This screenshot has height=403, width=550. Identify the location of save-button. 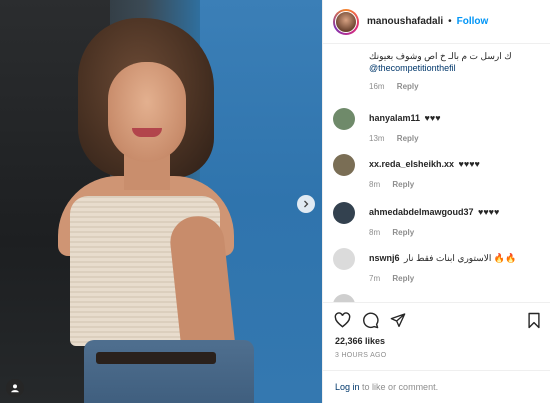
(534, 320).